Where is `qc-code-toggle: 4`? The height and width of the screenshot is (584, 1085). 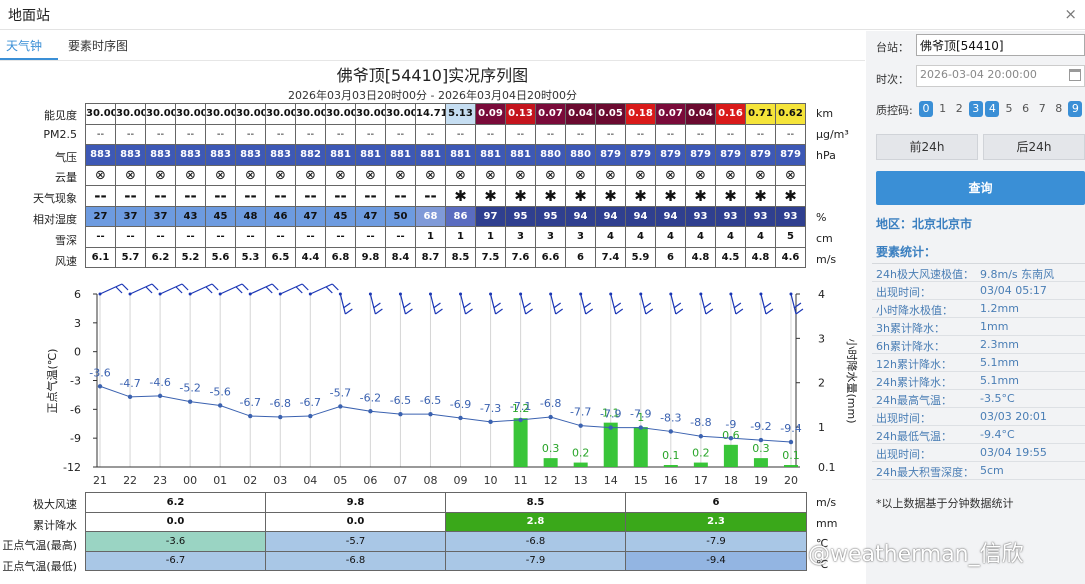
qc-code-toggle: 4 is located at coordinates (992, 109).